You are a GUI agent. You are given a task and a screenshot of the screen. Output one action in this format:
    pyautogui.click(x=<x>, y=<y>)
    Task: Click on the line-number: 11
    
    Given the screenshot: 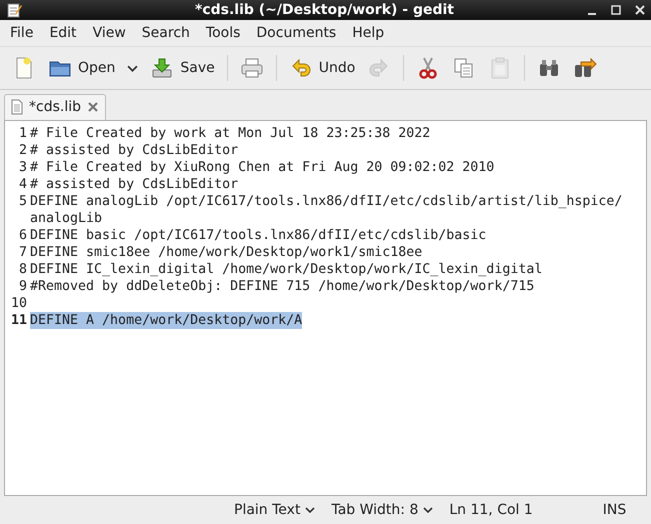 What is the action you would take?
    pyautogui.click(x=18, y=320)
    